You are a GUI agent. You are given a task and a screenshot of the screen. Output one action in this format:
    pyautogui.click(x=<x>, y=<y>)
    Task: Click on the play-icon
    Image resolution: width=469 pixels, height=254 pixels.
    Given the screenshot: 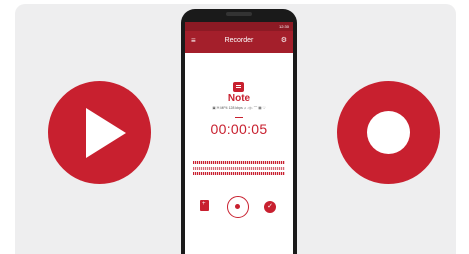 What is the action you would take?
    pyautogui.click(x=99, y=132)
    